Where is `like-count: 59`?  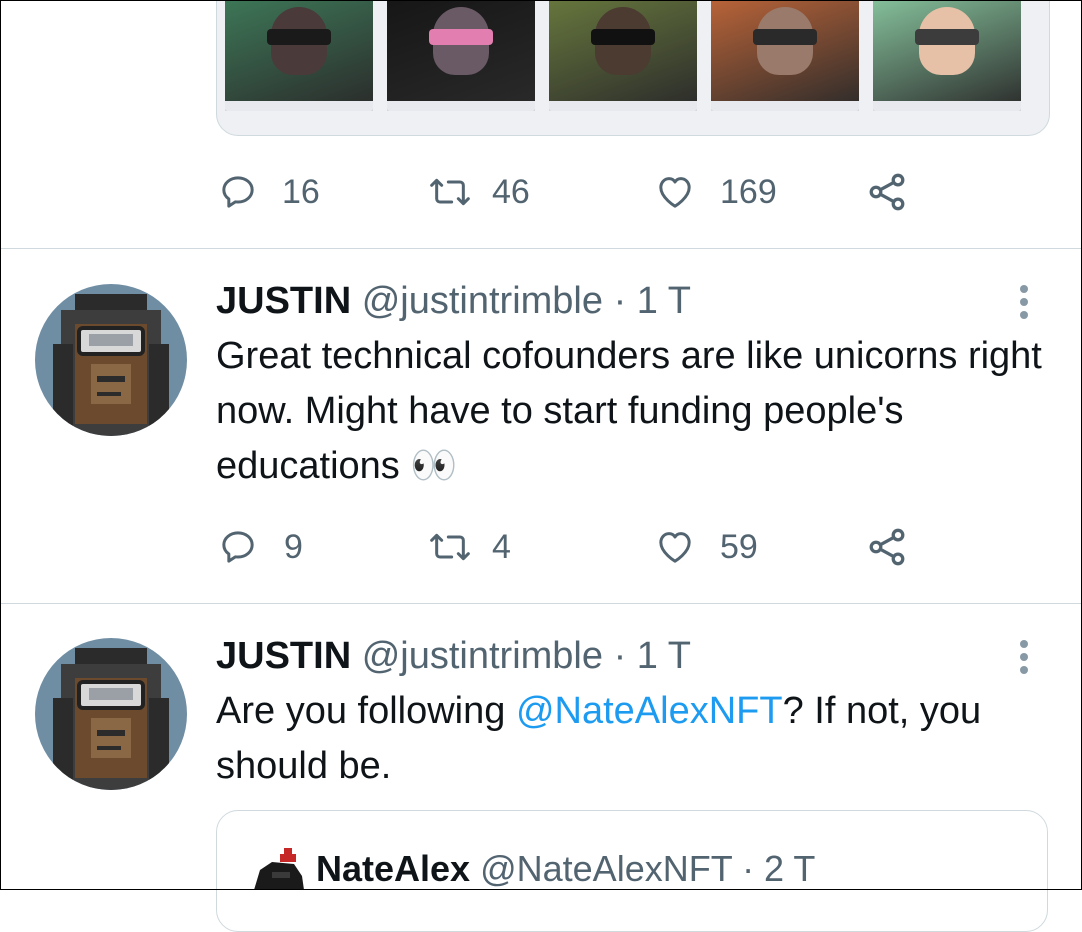 like-count: 59 is located at coordinates (739, 546).